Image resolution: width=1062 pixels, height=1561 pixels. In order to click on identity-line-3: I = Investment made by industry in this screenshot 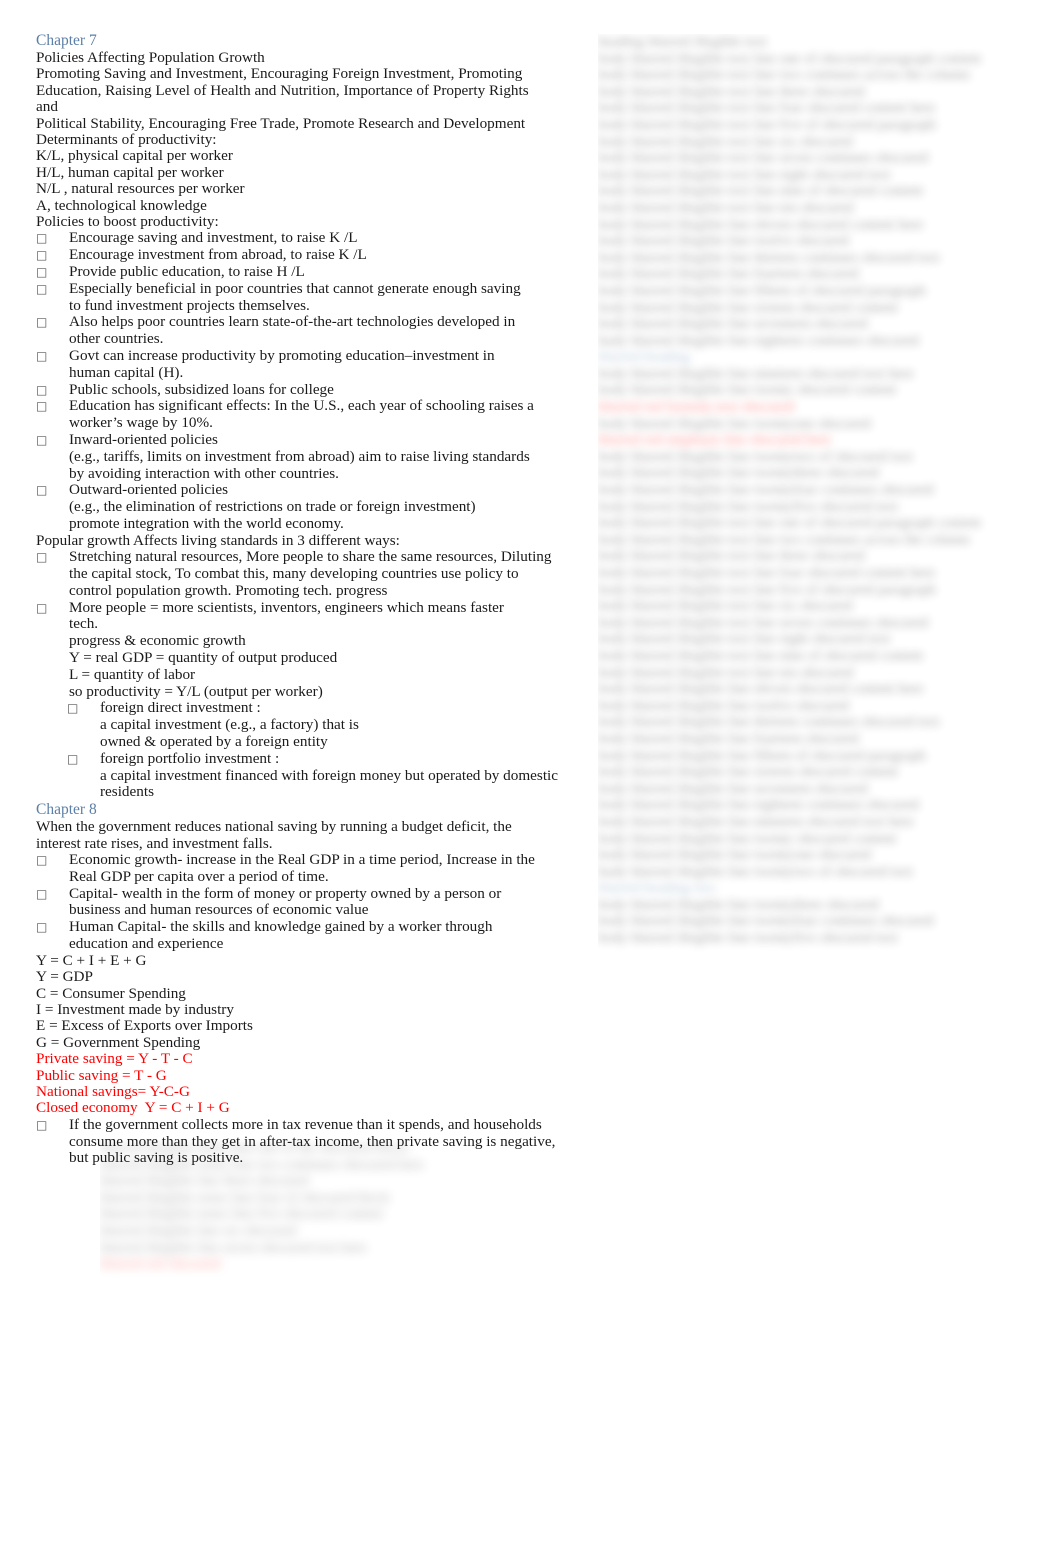, I will do `click(135, 1009)`.